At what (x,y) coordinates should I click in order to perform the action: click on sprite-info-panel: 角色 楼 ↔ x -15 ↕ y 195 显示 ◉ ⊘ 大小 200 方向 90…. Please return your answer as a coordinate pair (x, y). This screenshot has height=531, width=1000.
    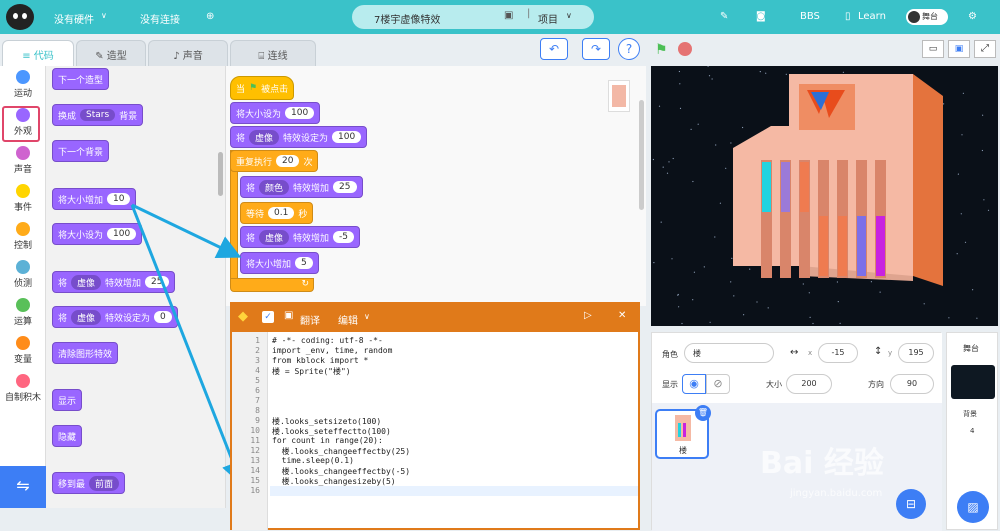
    Looking at the image, I should click on (796, 431).